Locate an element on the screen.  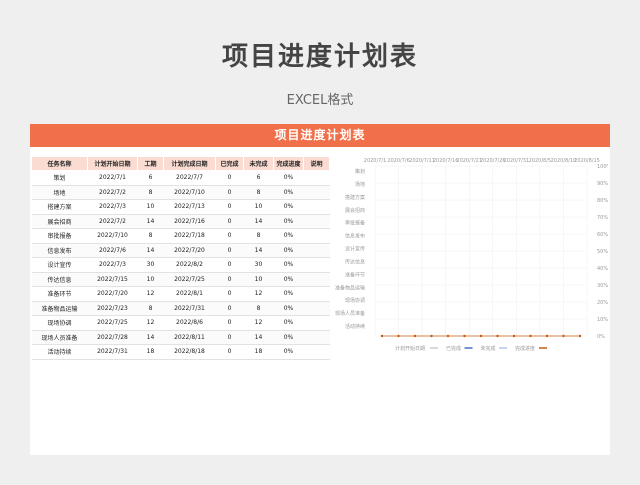
table-cell: 2022/7/7 is located at coordinates (189, 178).